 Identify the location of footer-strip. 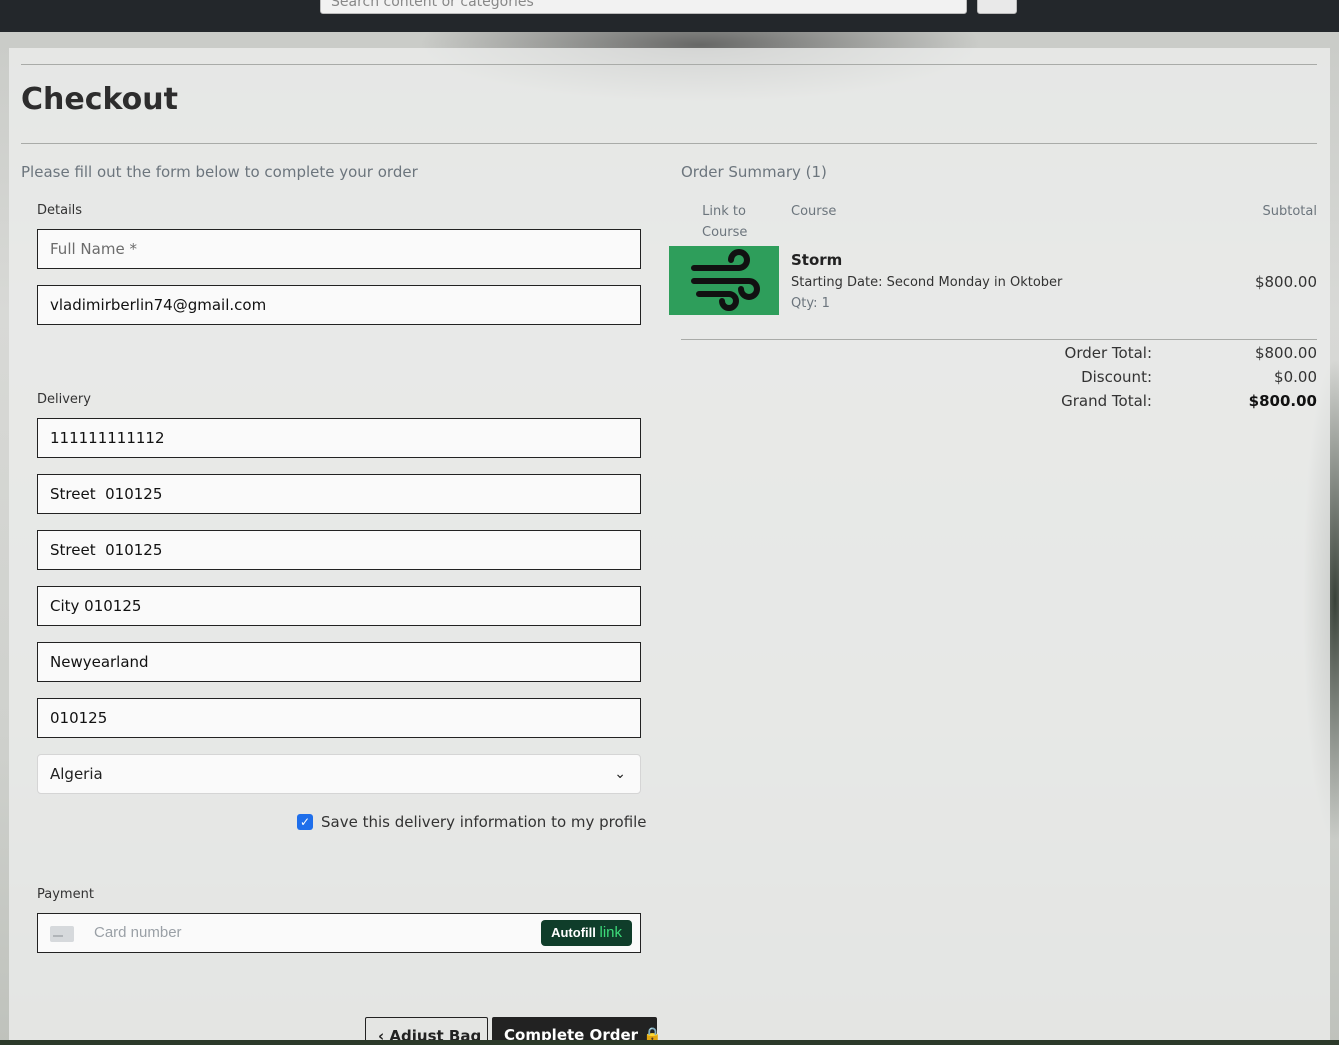
(669, 1042).